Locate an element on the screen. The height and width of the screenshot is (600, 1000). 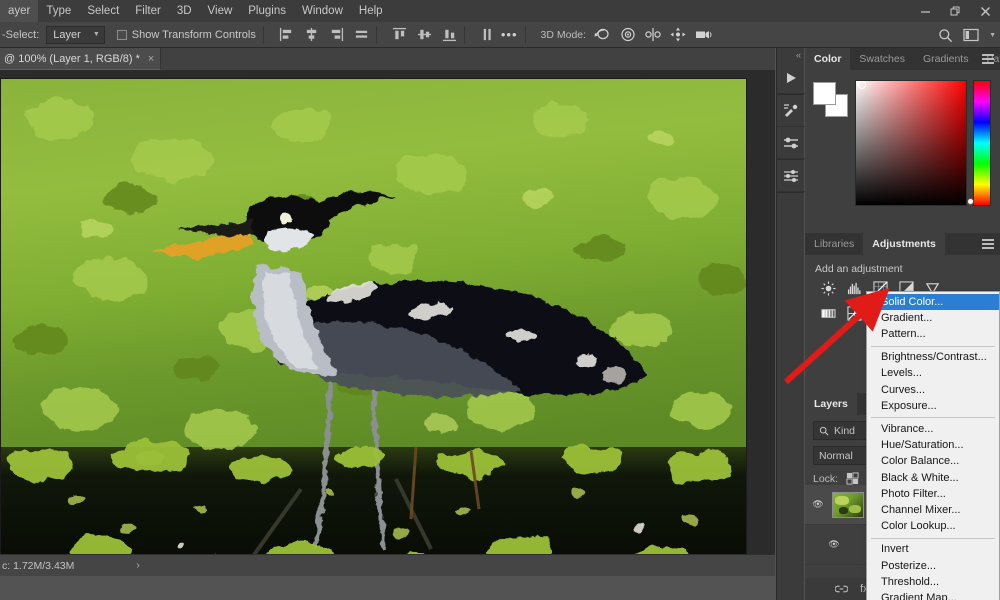
close-icon is located at coordinates (985, 11).